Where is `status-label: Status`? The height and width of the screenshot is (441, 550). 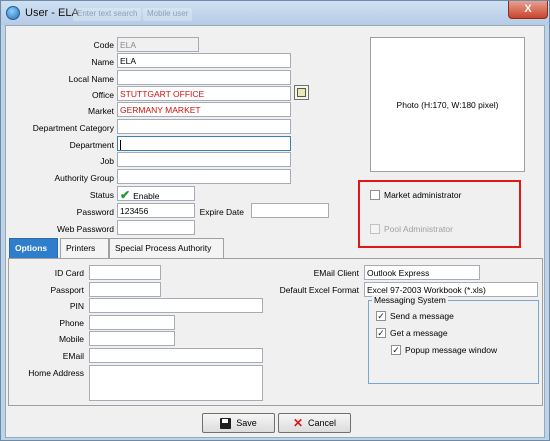
status-label: Status is located at coordinates (101, 195).